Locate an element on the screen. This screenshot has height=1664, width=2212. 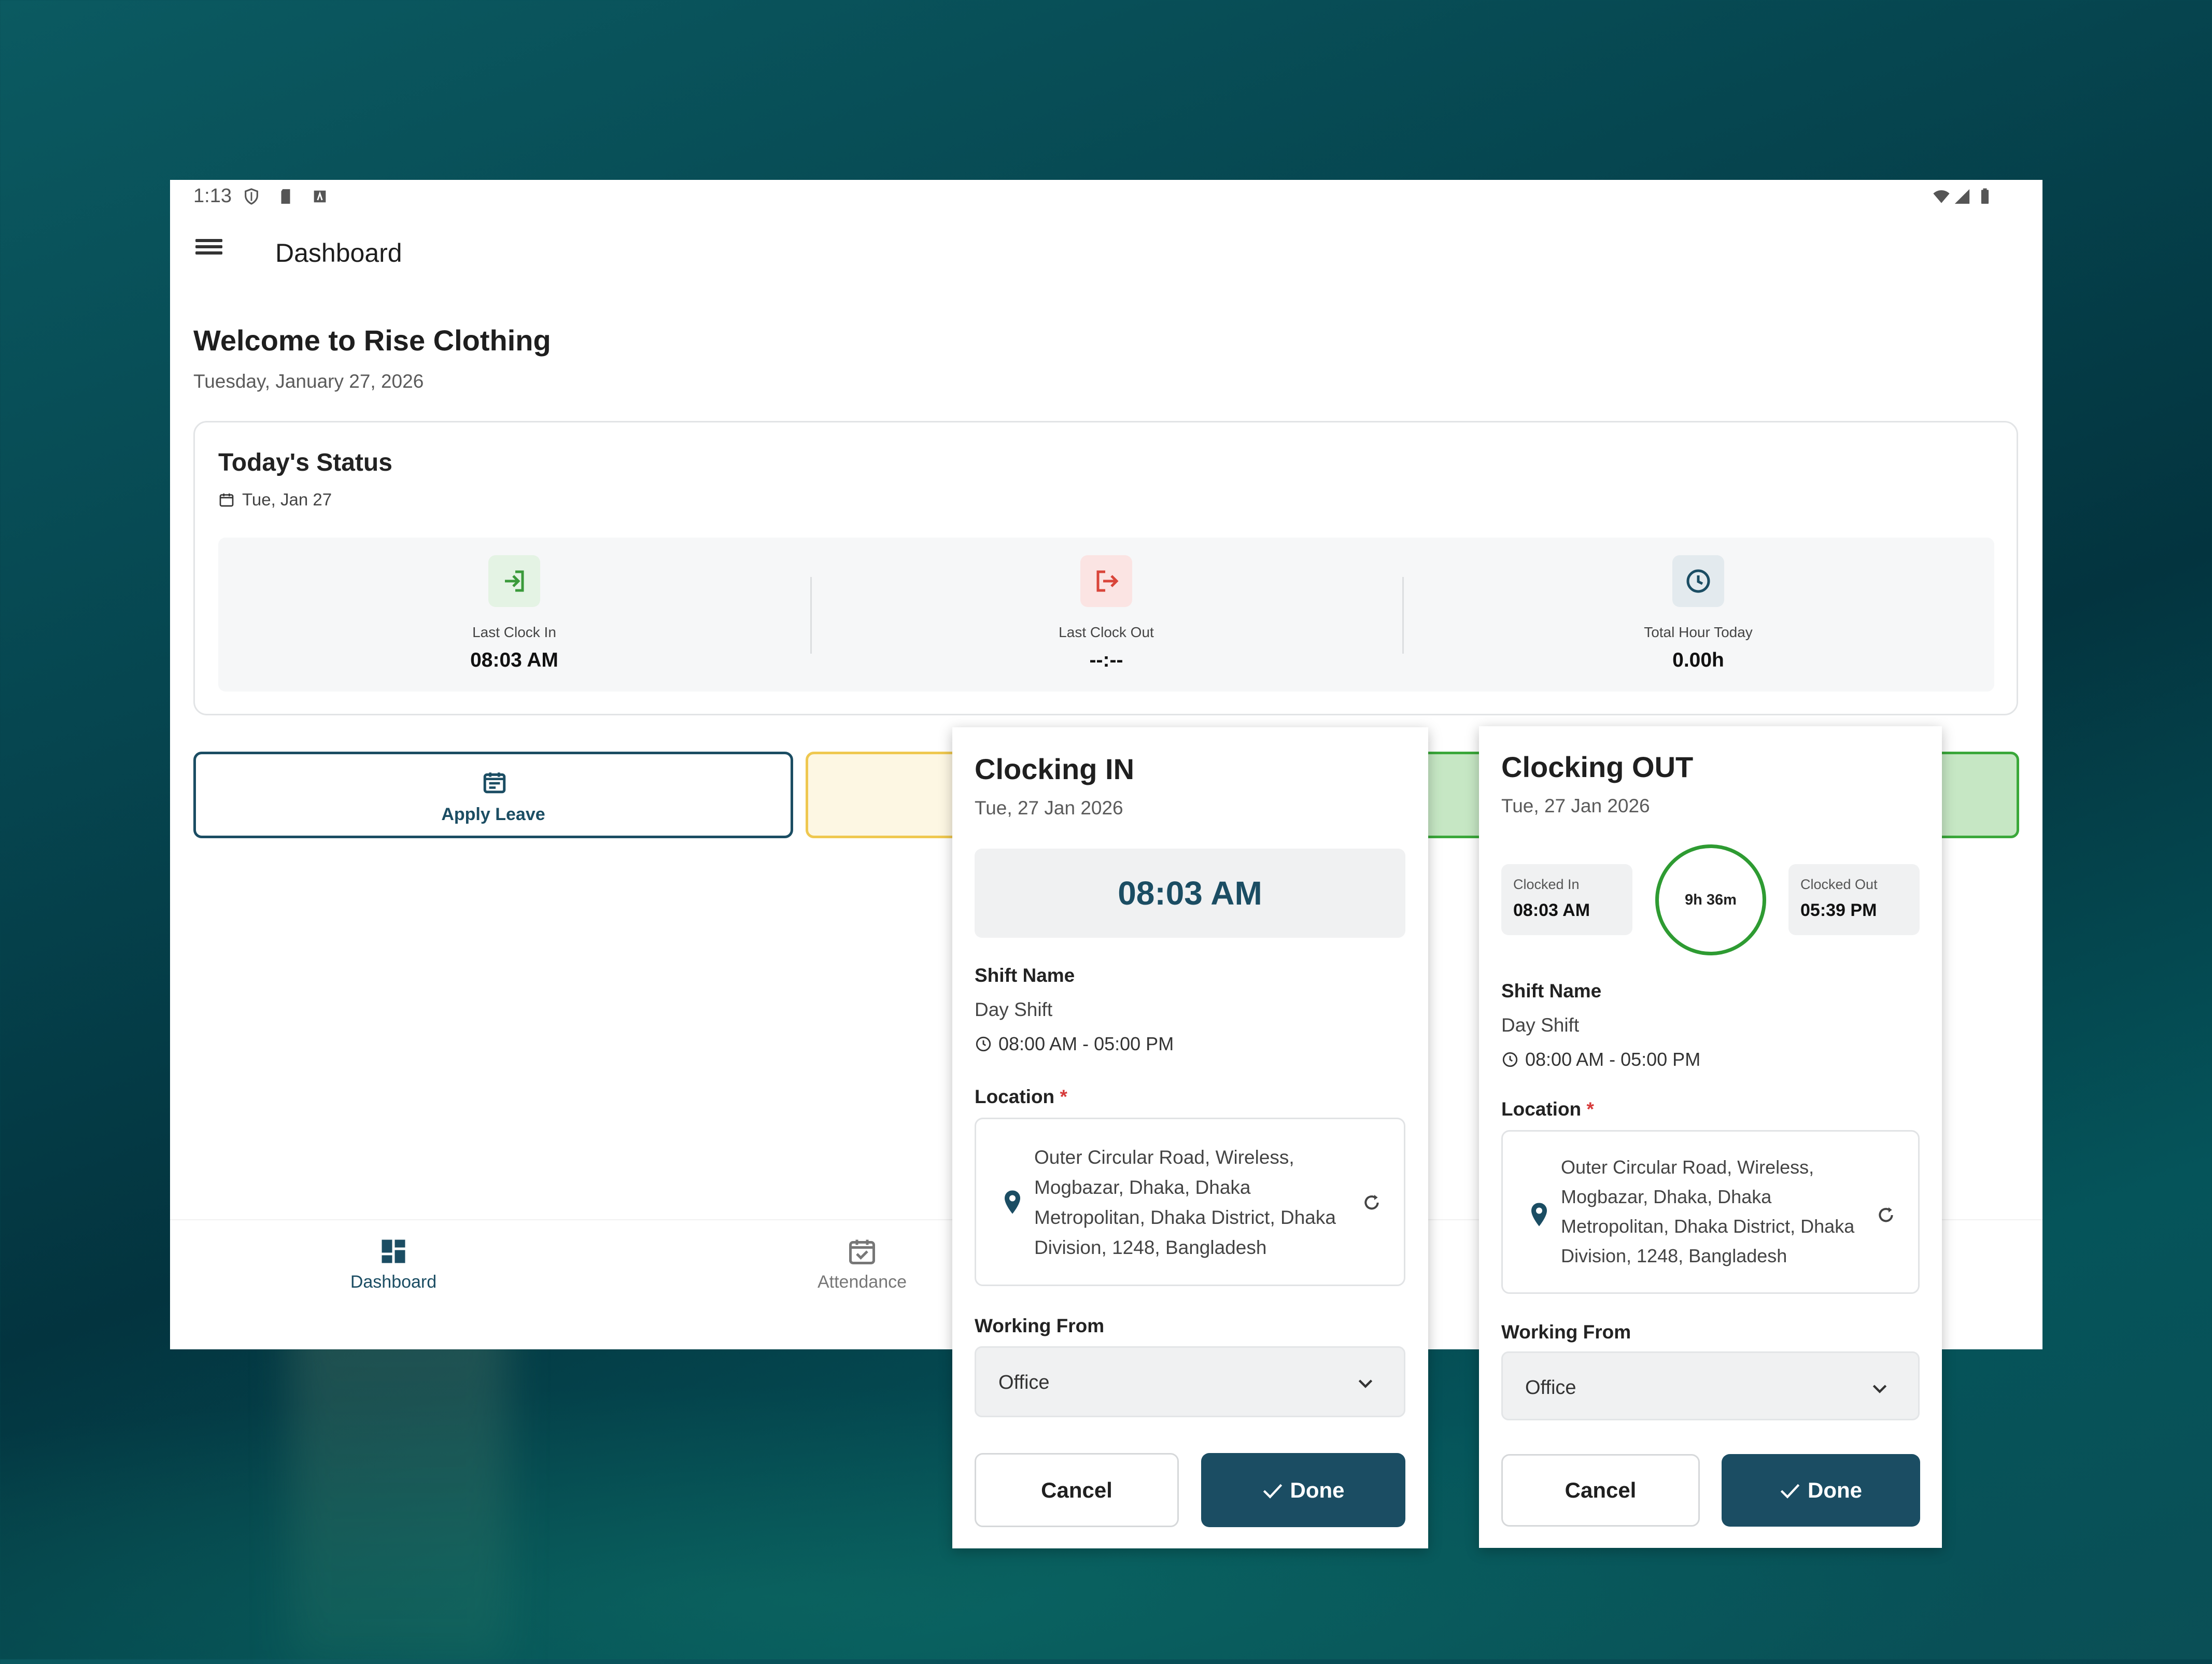
nav-item-dashboard: Dashboard is located at coordinates (393, 1272).